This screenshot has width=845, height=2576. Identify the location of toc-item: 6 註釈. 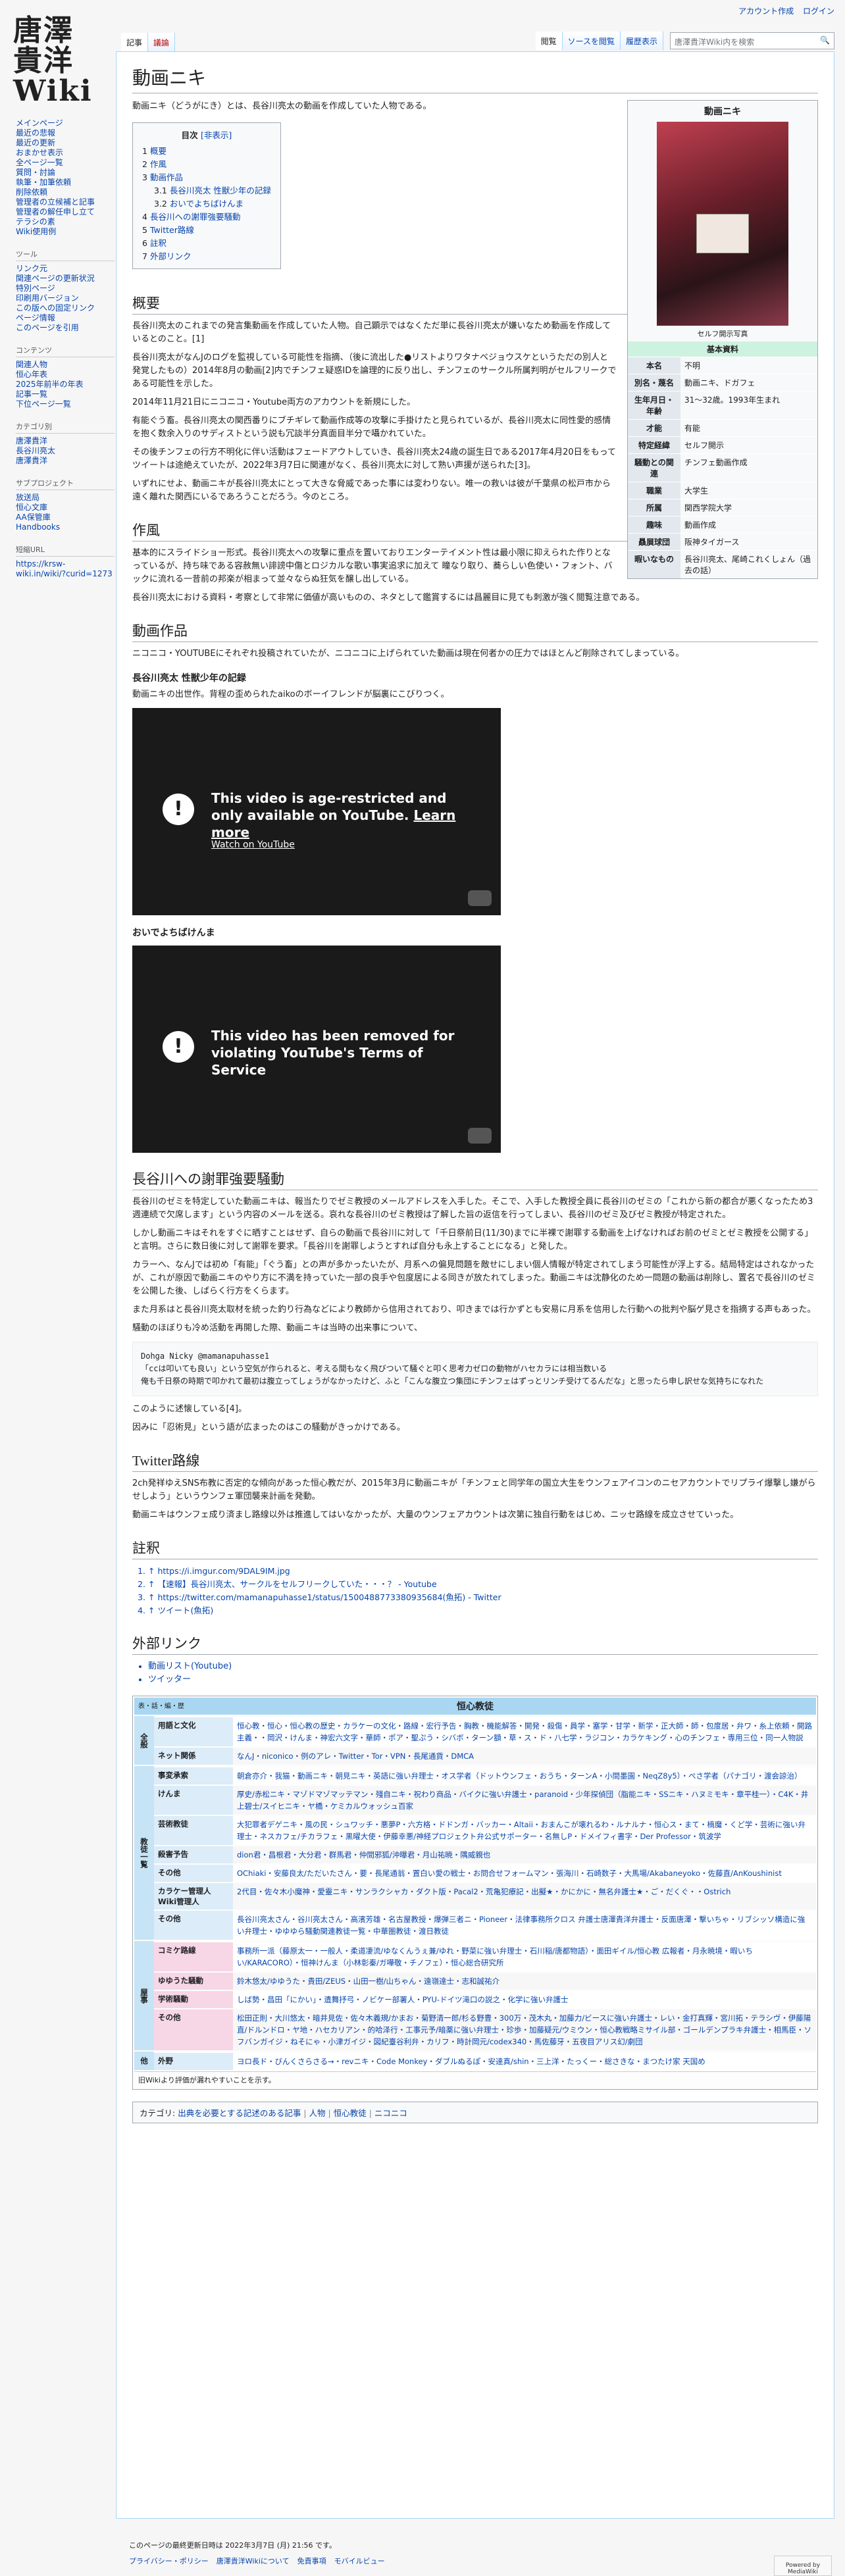
(207, 243).